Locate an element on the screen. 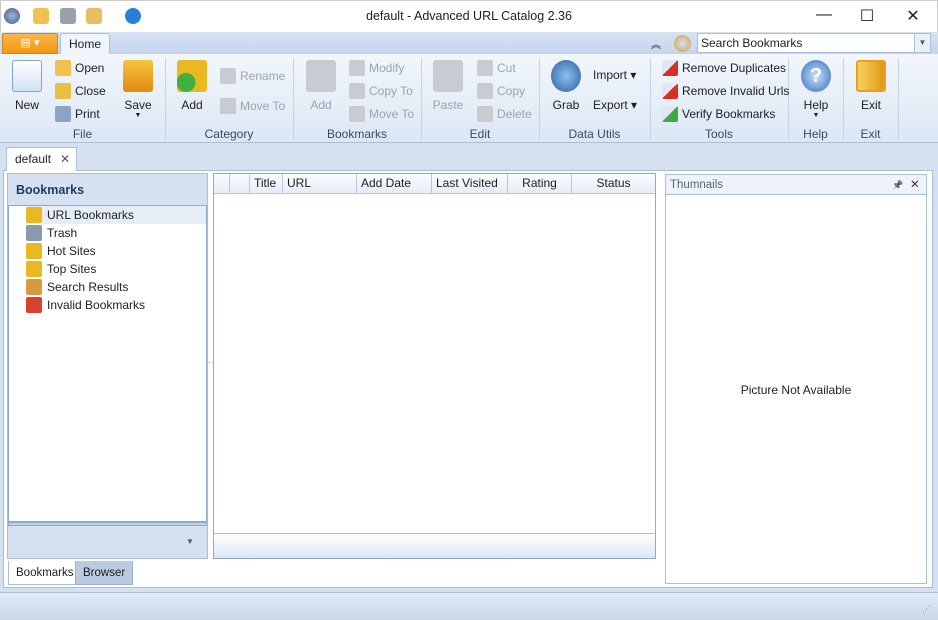 The height and width of the screenshot is (620, 938). copy-icon is located at coordinates (485, 91).